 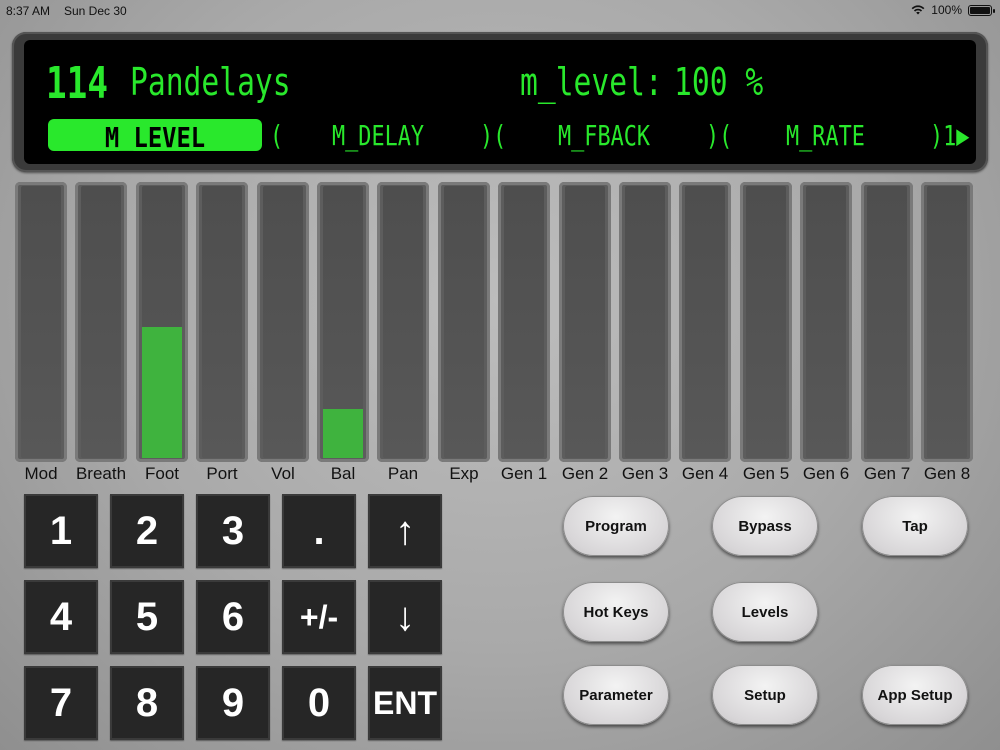 What do you see at coordinates (765, 695) in the screenshot?
I see `setup-button: Setup` at bounding box center [765, 695].